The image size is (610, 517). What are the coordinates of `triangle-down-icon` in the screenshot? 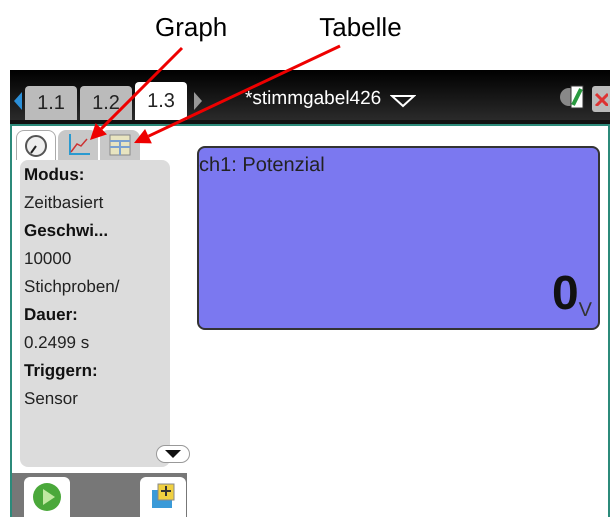 It's located at (403, 101).